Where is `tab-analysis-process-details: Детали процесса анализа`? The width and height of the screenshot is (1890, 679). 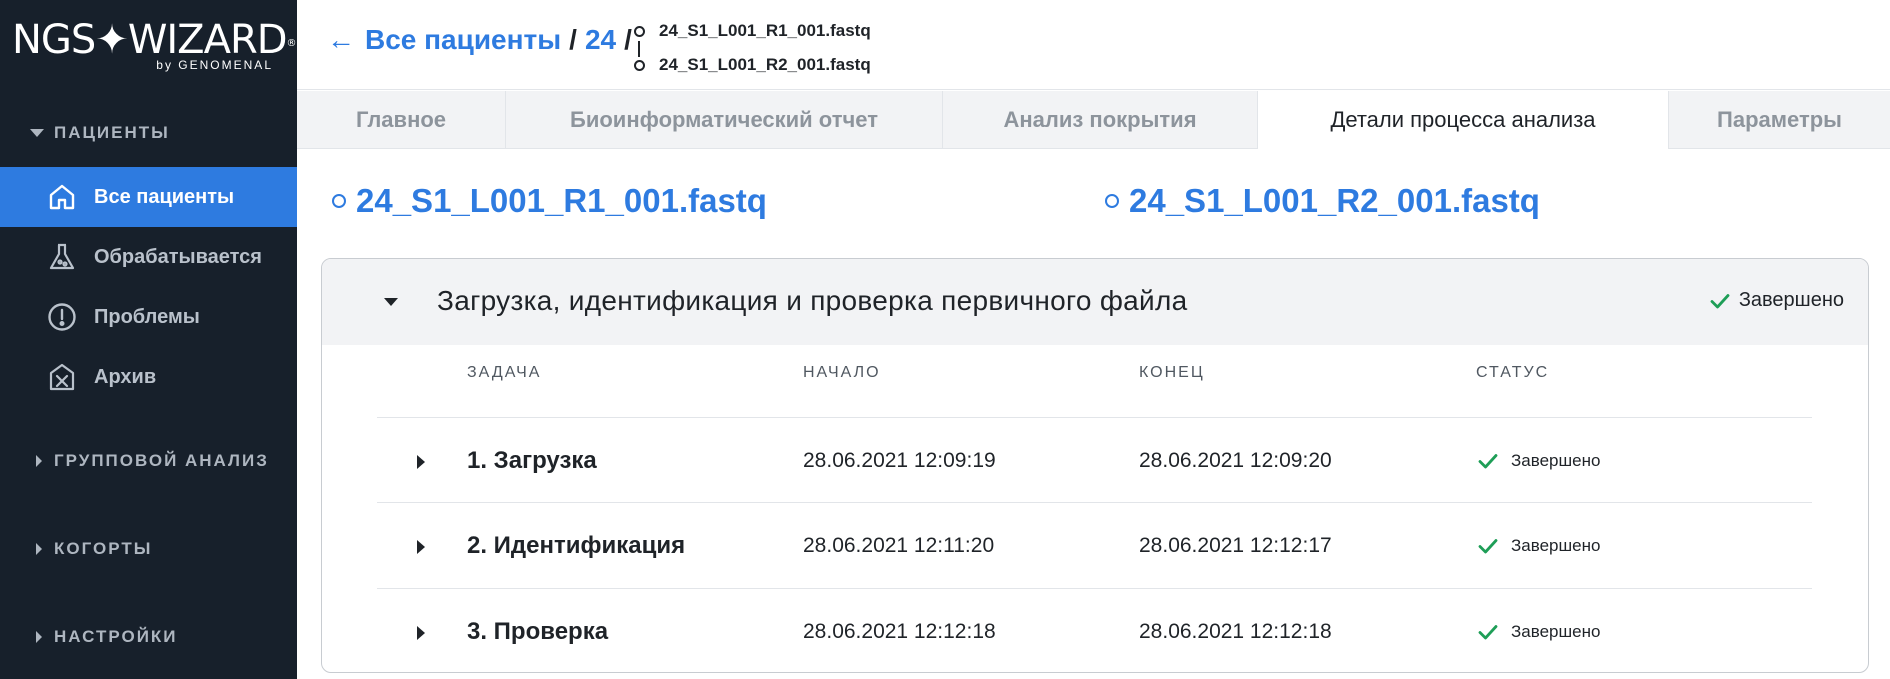
tab-analysis-process-details: Детали процесса анализа is located at coordinates (1463, 120).